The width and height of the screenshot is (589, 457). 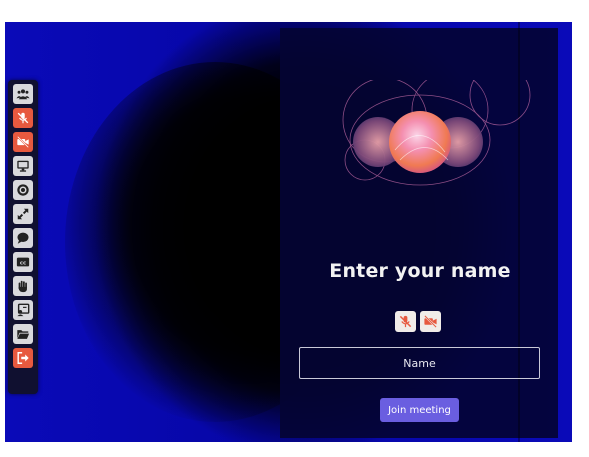 I want to click on folder-icon, so click(x=23, y=334).